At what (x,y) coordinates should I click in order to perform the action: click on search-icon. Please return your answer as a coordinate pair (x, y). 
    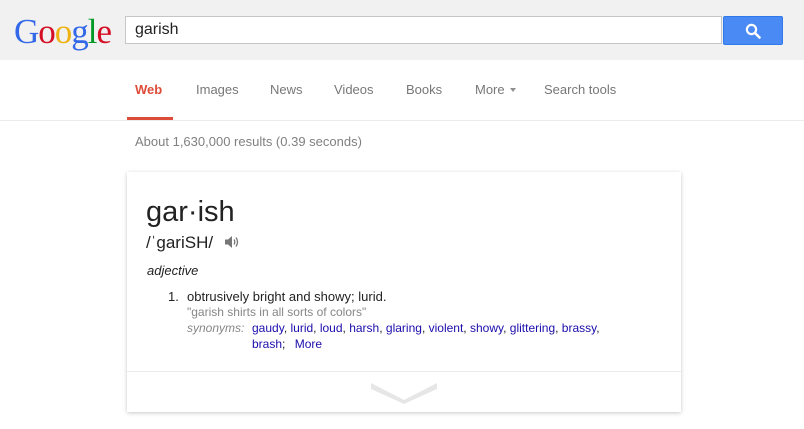
    Looking at the image, I should click on (753, 31).